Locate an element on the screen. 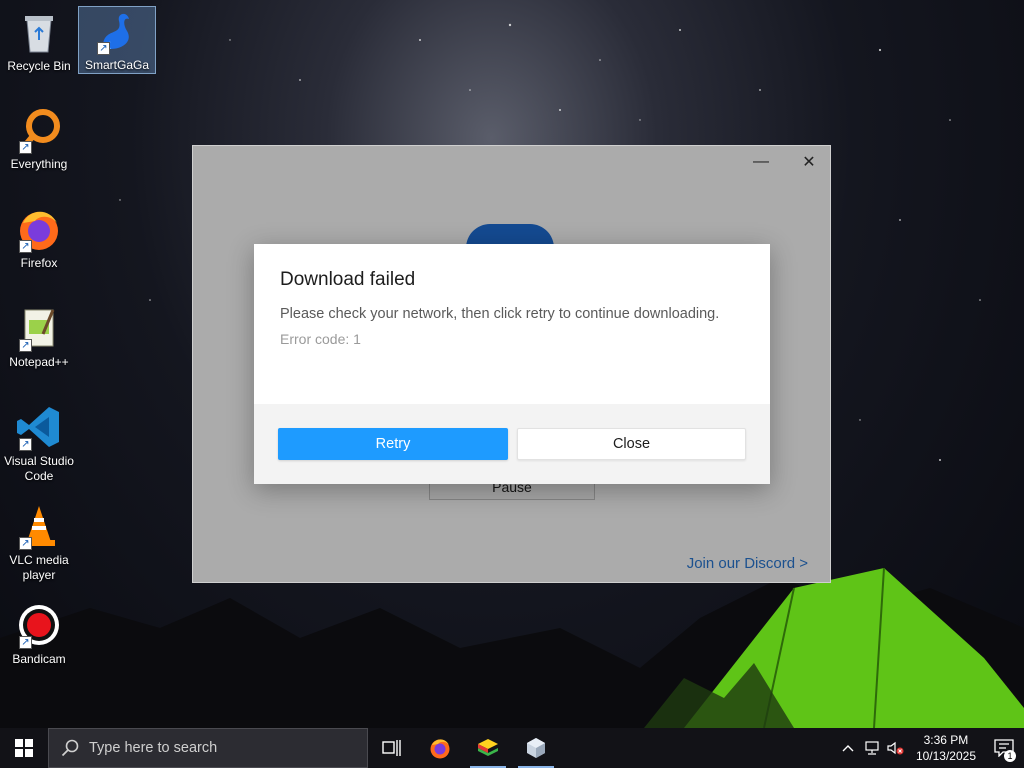  vscode-icon: ↗ is located at coordinates (39, 427).